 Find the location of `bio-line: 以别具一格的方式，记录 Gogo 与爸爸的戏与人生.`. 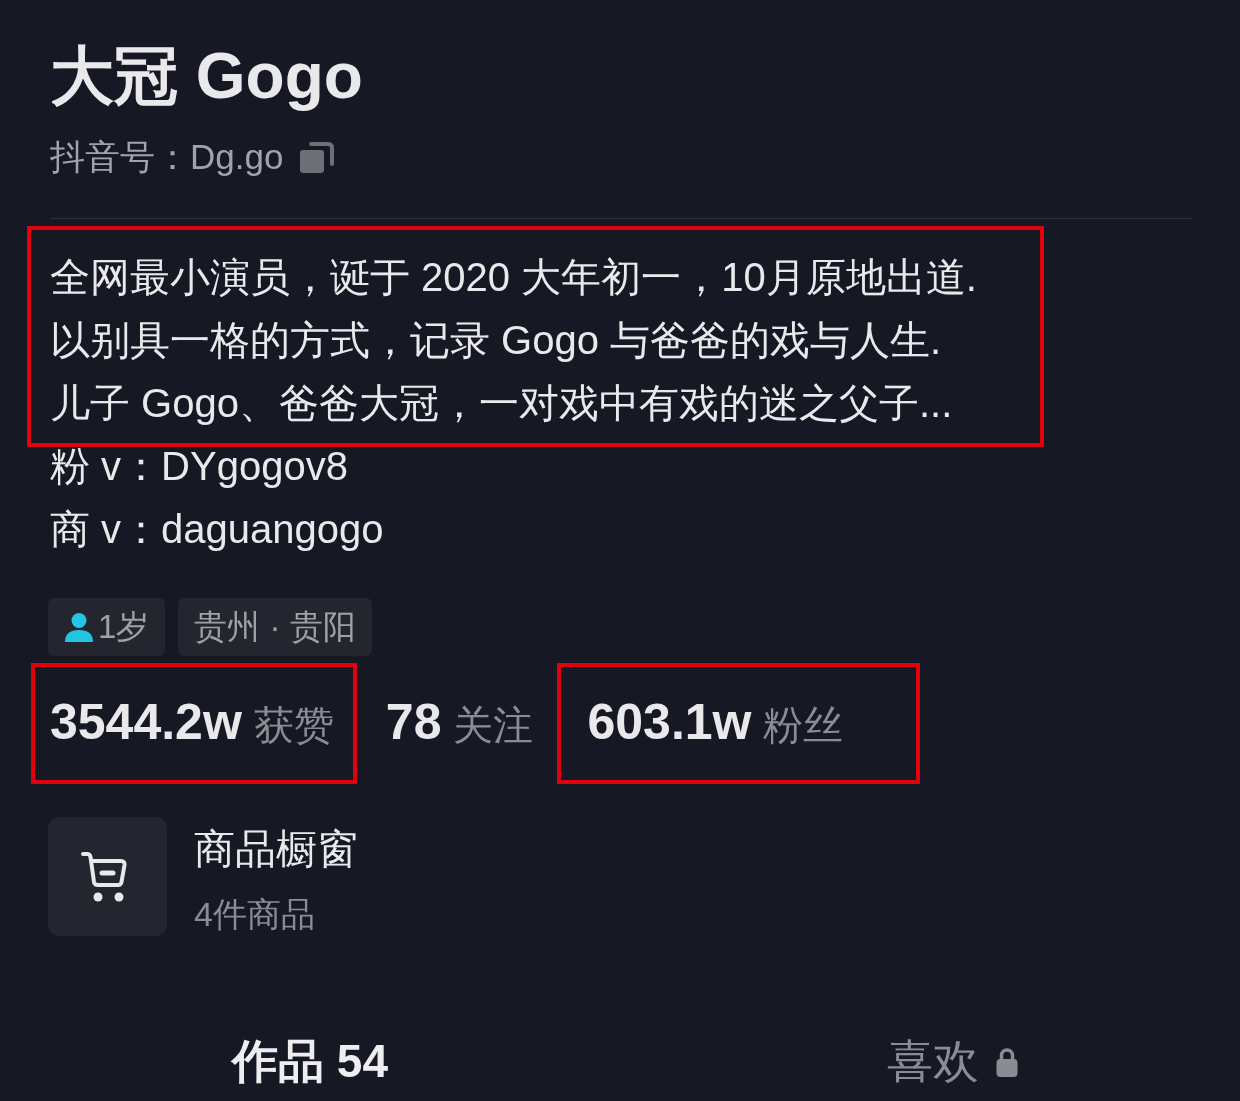

bio-line: 以别具一格的方式，记录 Gogo 与爸爸的戏与人生. is located at coordinates (496, 340).